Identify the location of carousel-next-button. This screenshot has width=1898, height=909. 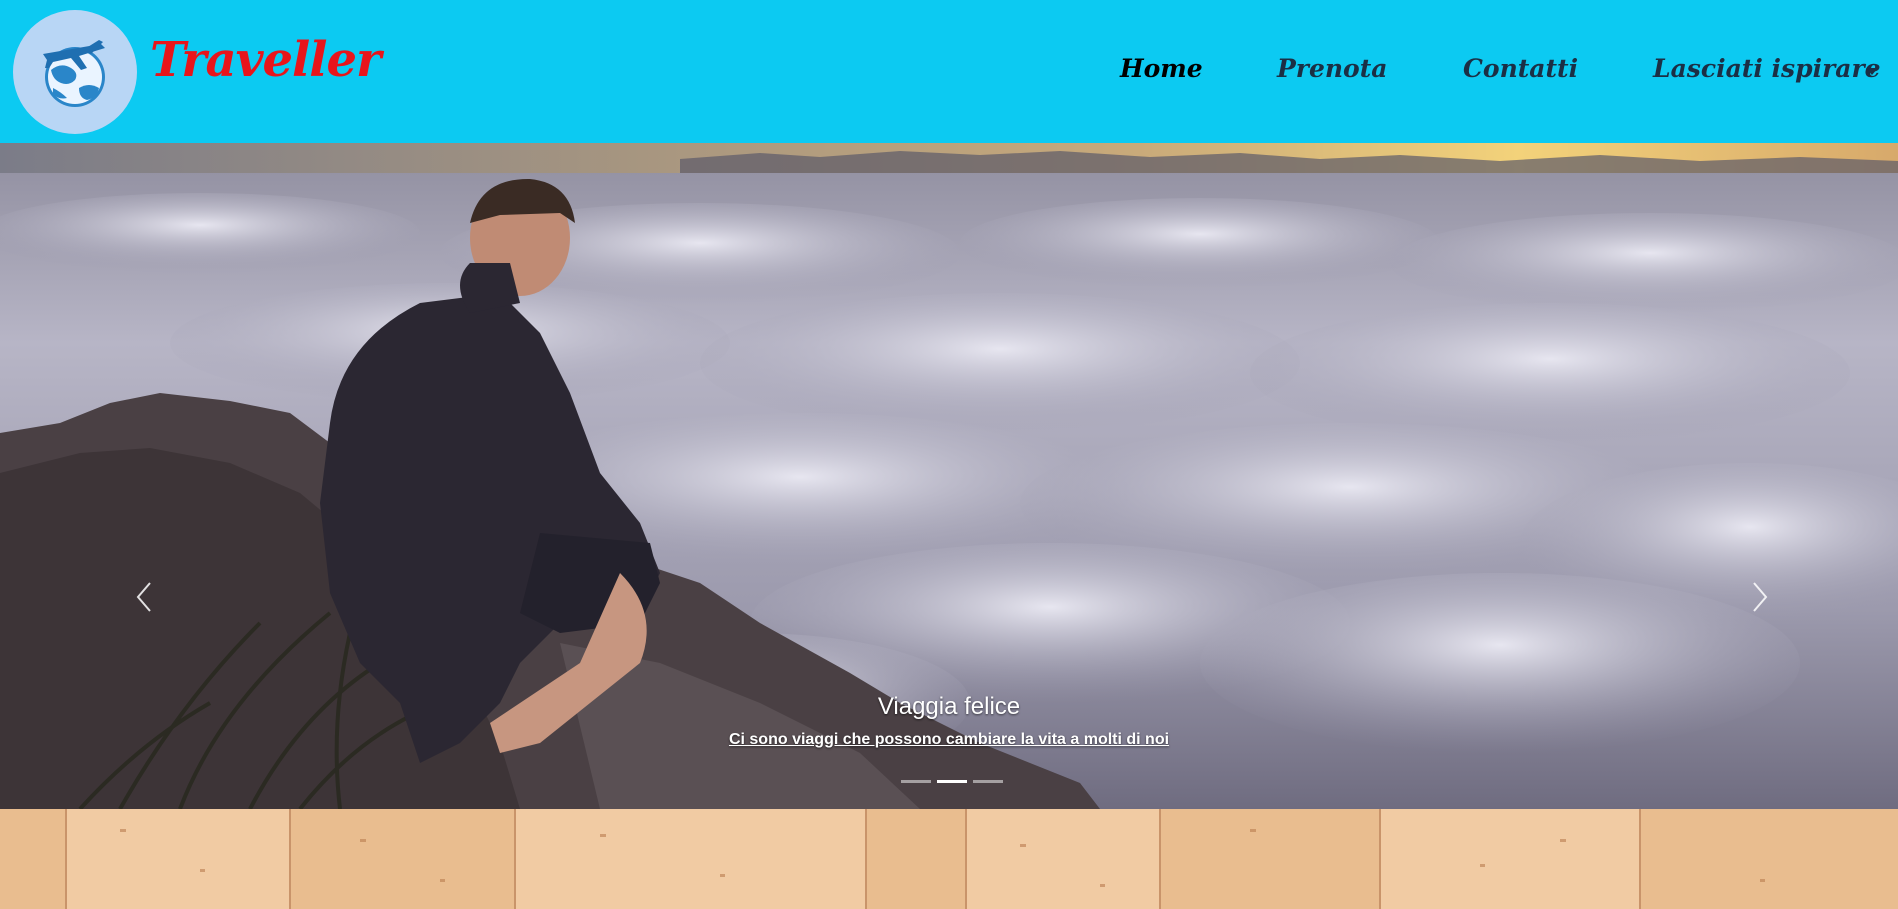
(1760, 597).